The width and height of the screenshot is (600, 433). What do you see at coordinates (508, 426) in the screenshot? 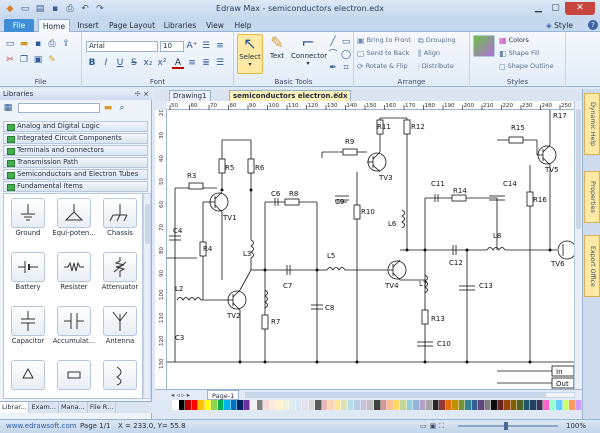
I see `zoom-slider` at bounding box center [508, 426].